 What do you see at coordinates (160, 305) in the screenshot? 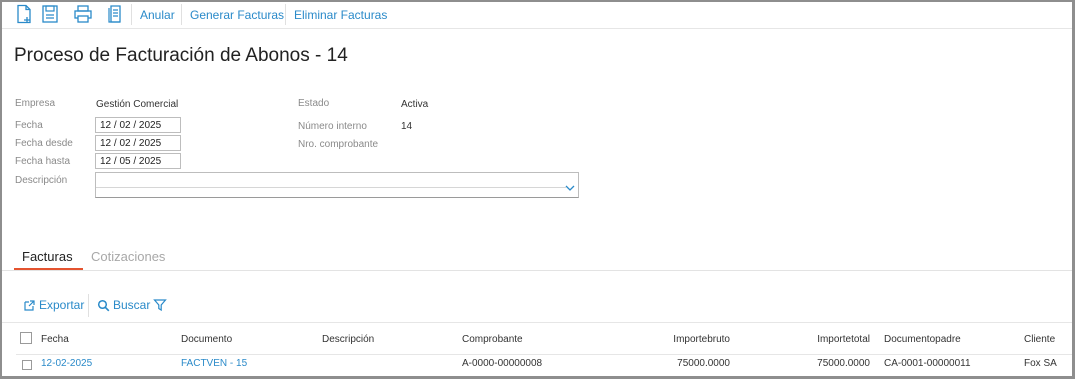
I see `filter-icon` at bounding box center [160, 305].